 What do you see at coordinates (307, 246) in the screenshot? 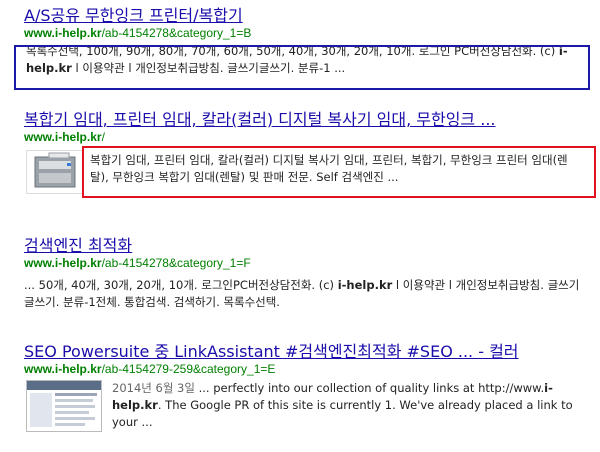
I see `result-title-link: 검색엔진 최적화` at bounding box center [307, 246].